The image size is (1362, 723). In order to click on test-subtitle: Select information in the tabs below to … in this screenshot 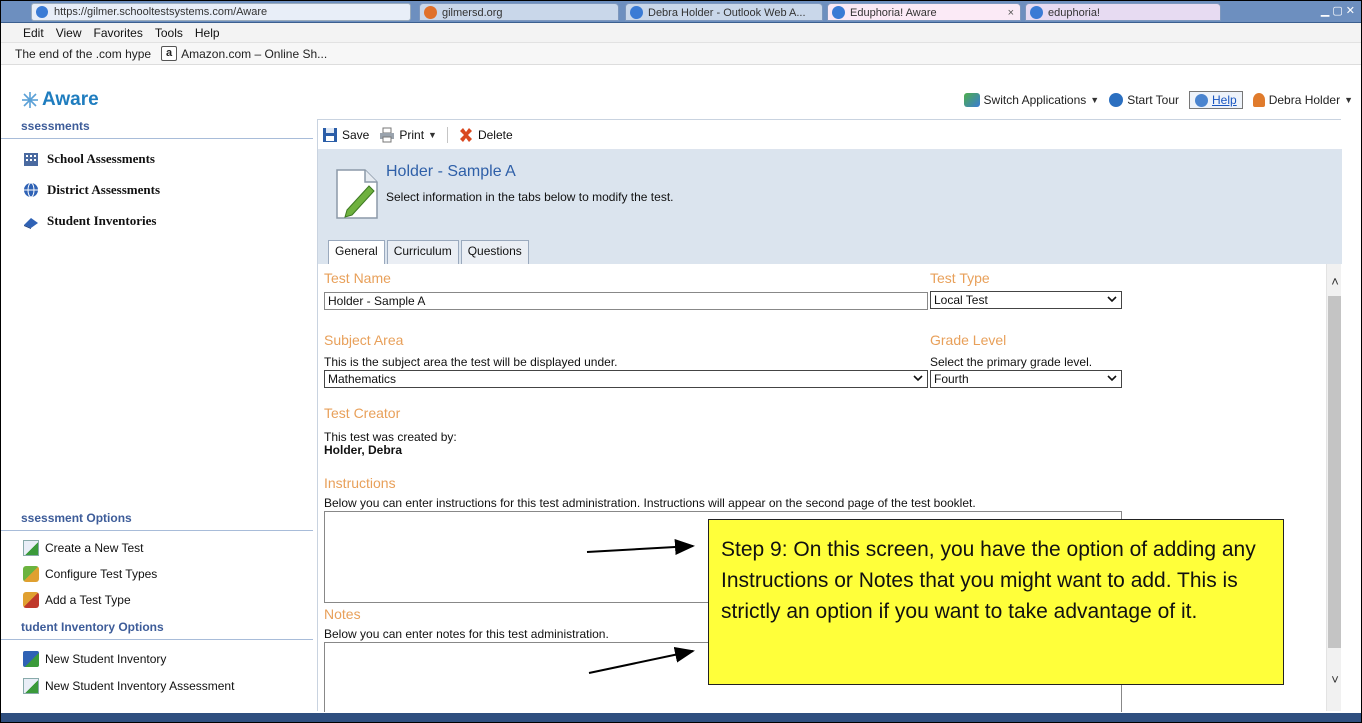, I will do `click(530, 197)`.